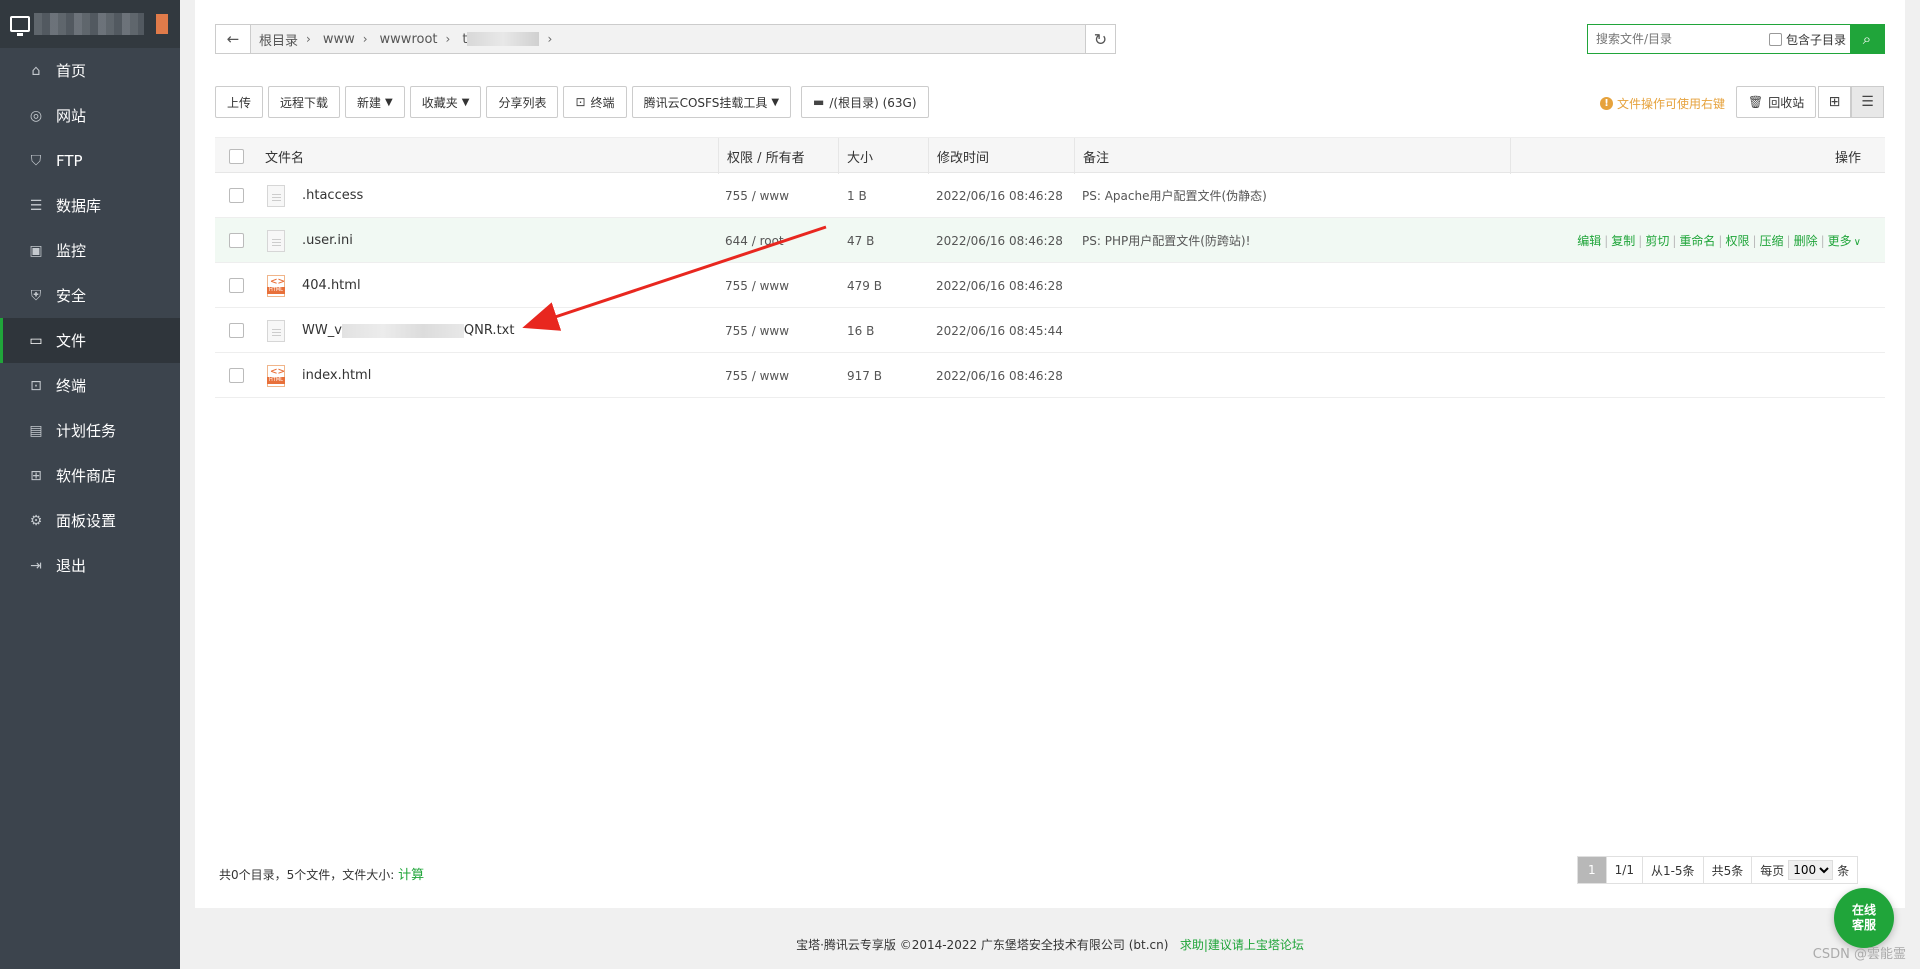  I want to click on chevron-down-icon: ▼, so click(389, 102).